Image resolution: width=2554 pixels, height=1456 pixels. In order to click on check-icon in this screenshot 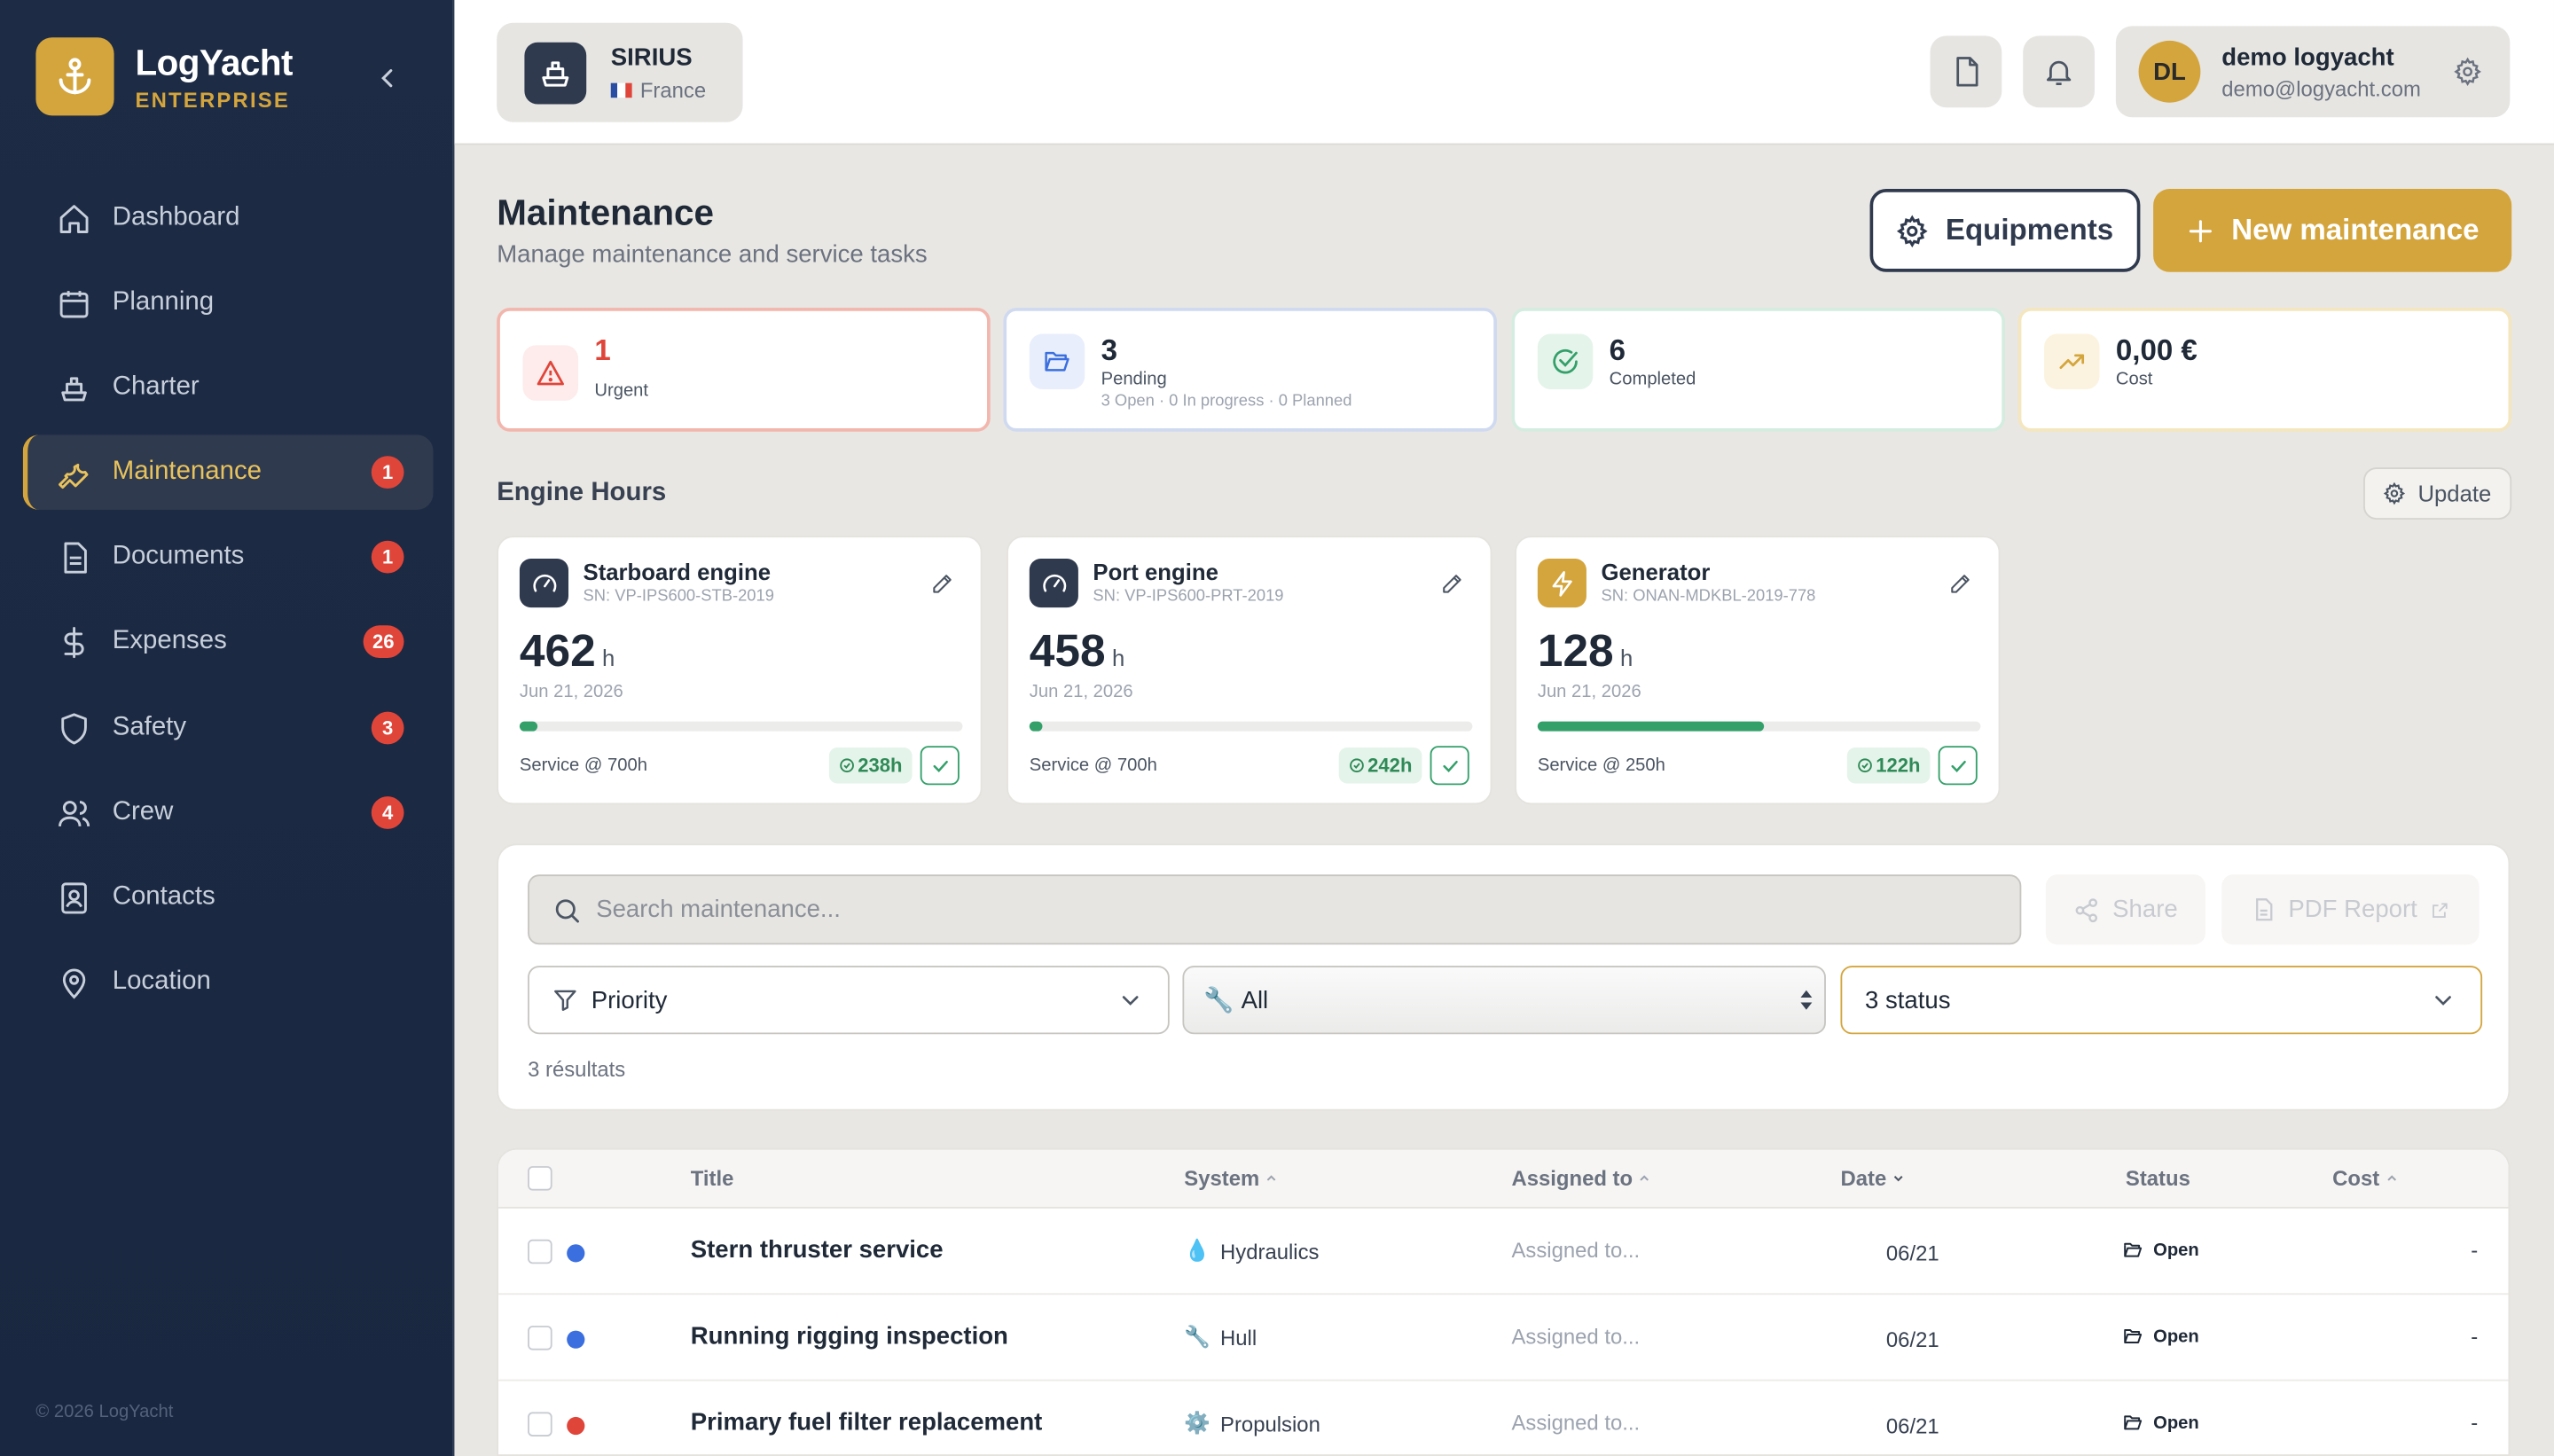, I will do `click(1957, 766)`.